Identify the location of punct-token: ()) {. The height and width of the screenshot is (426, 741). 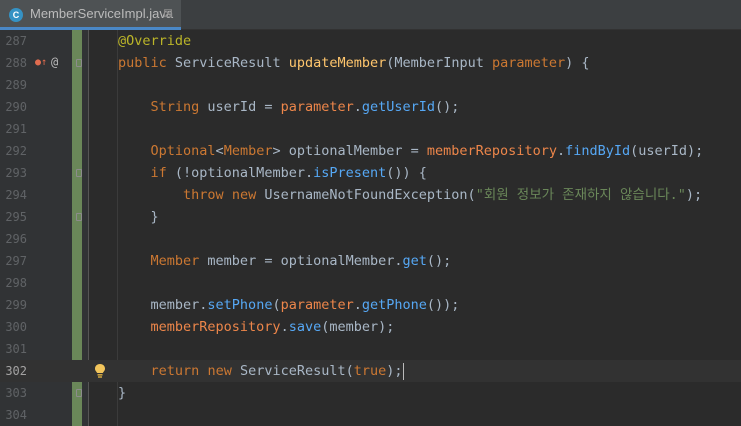
(406, 173).